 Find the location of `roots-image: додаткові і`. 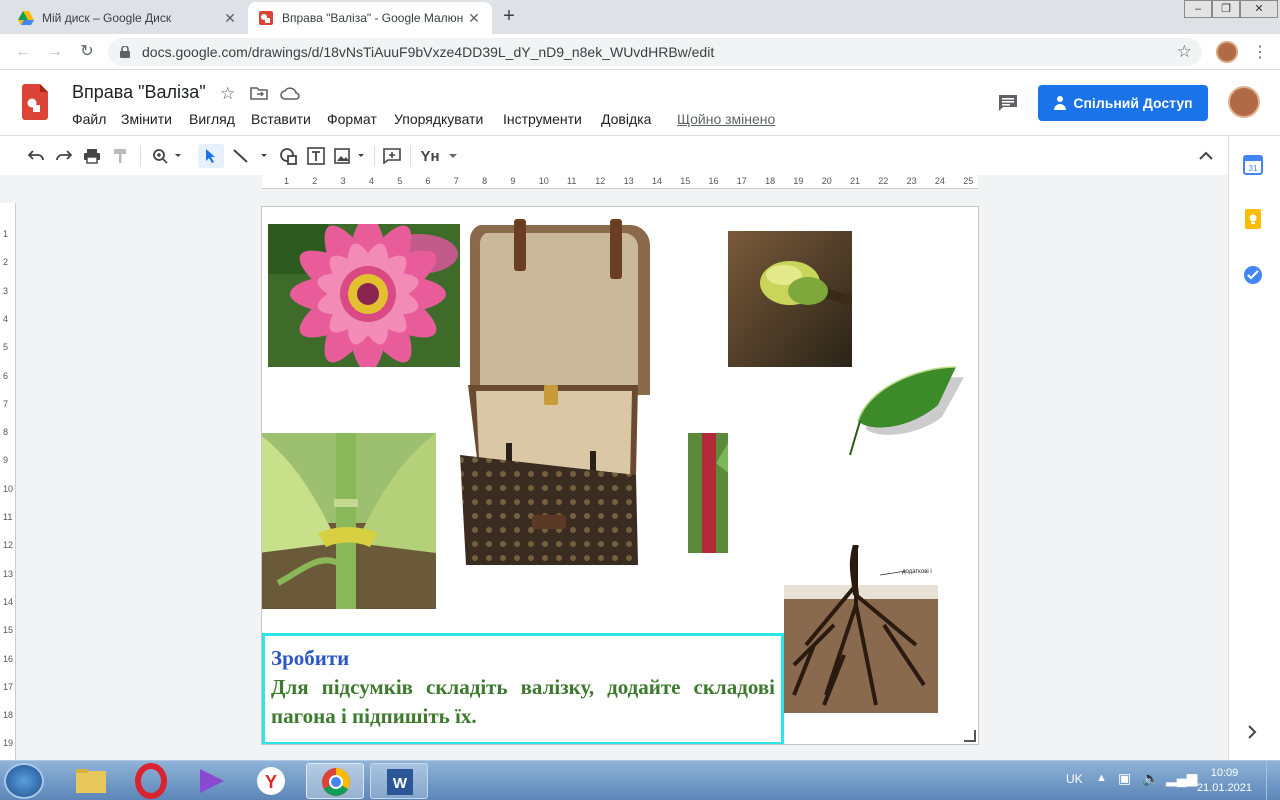

roots-image: додаткові і is located at coordinates (861, 629).